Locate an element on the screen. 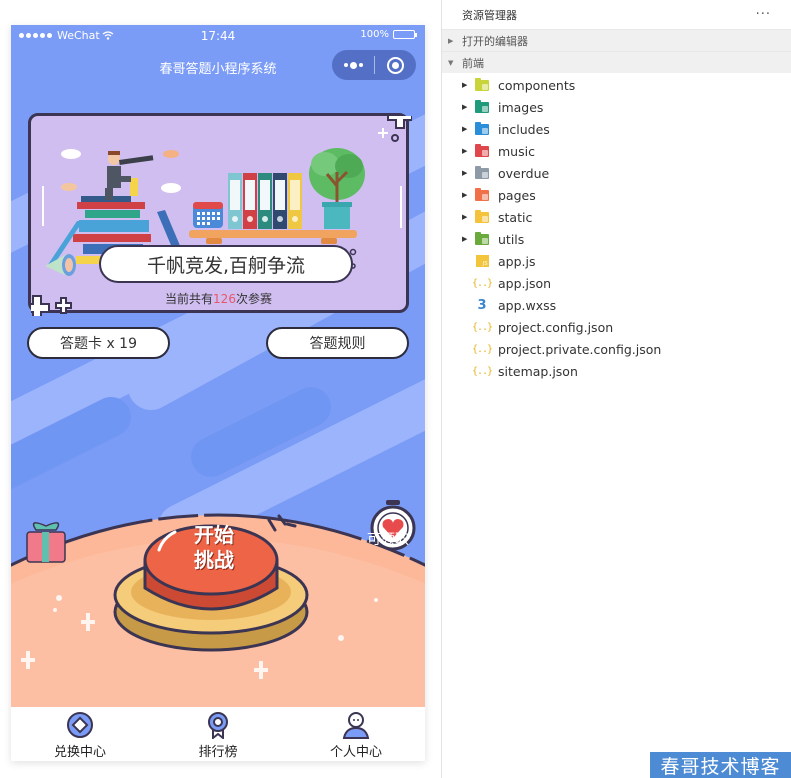 The width and height of the screenshot is (791, 778). tab-label: 个人中心 is located at coordinates (355, 752).